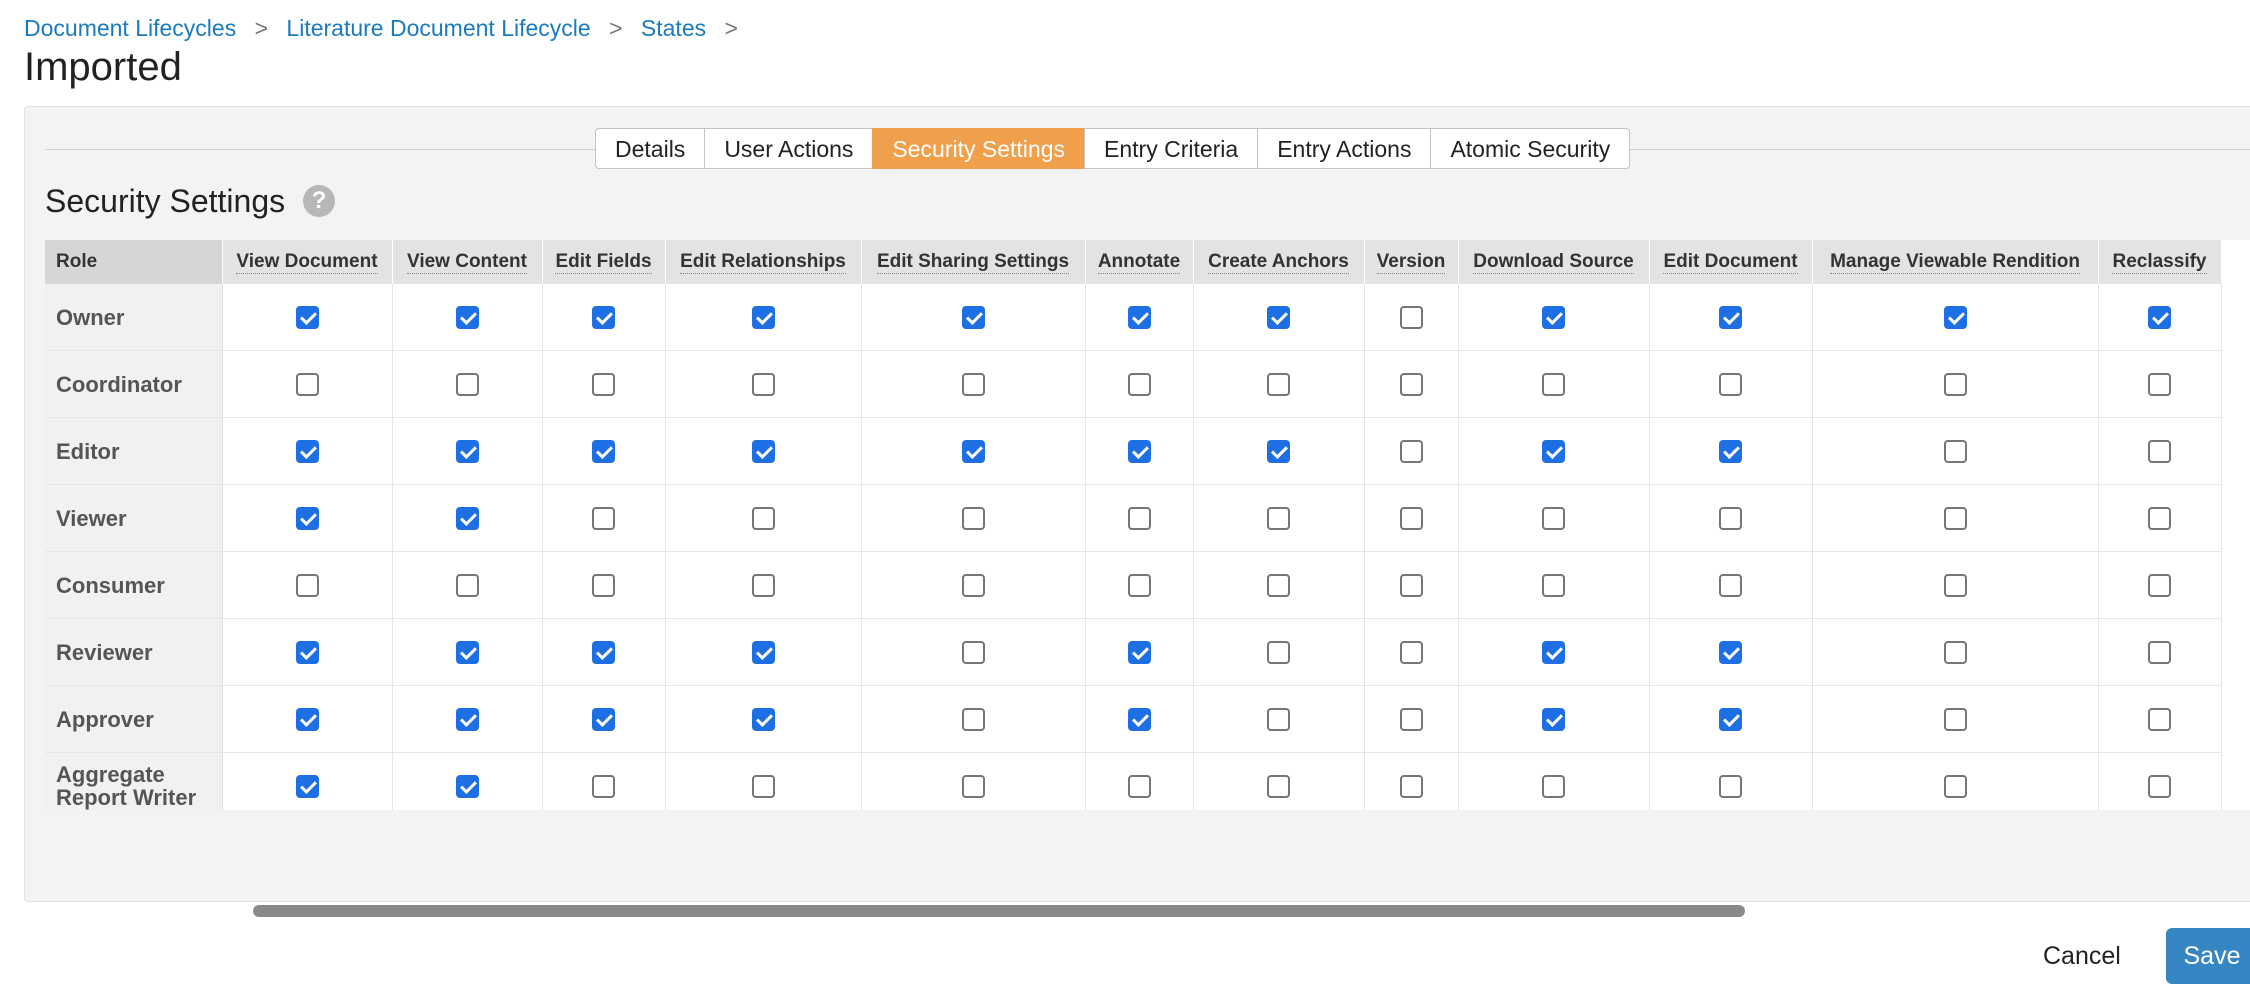 The image size is (2250, 984). I want to click on tab-entry-criteria: Entry Criteria, so click(1171, 148).